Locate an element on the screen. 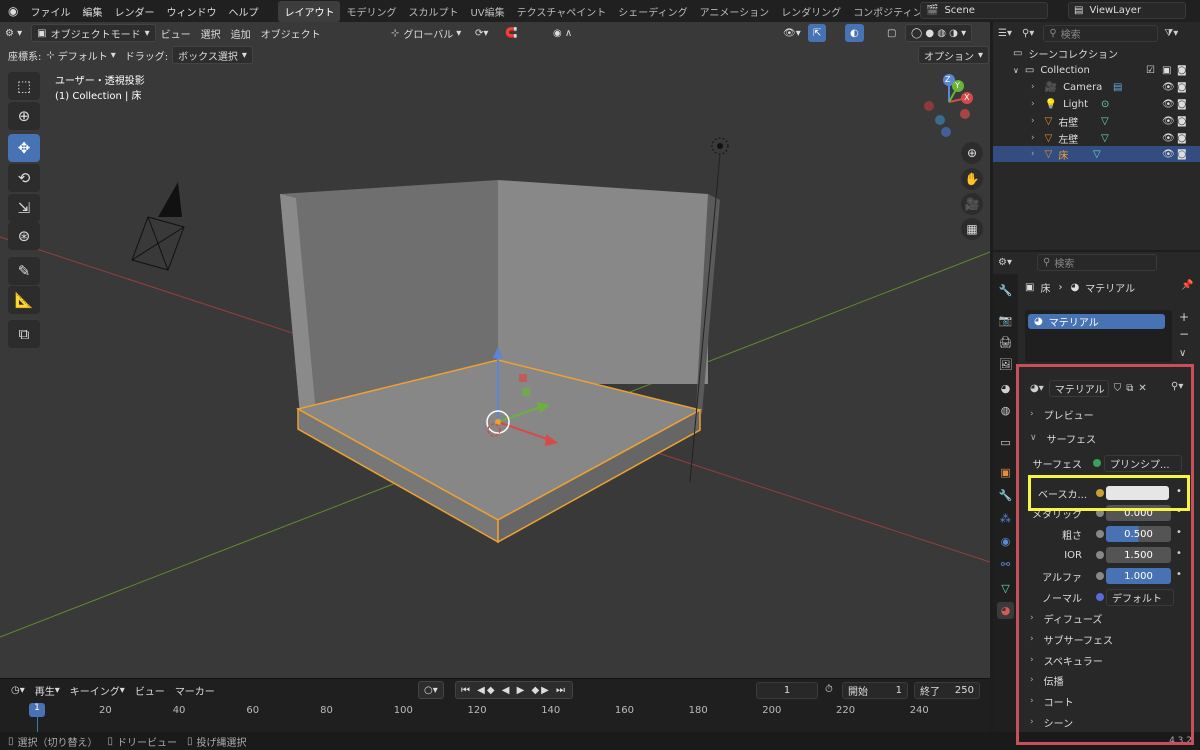  playhead: 1 is located at coordinates (37, 710).